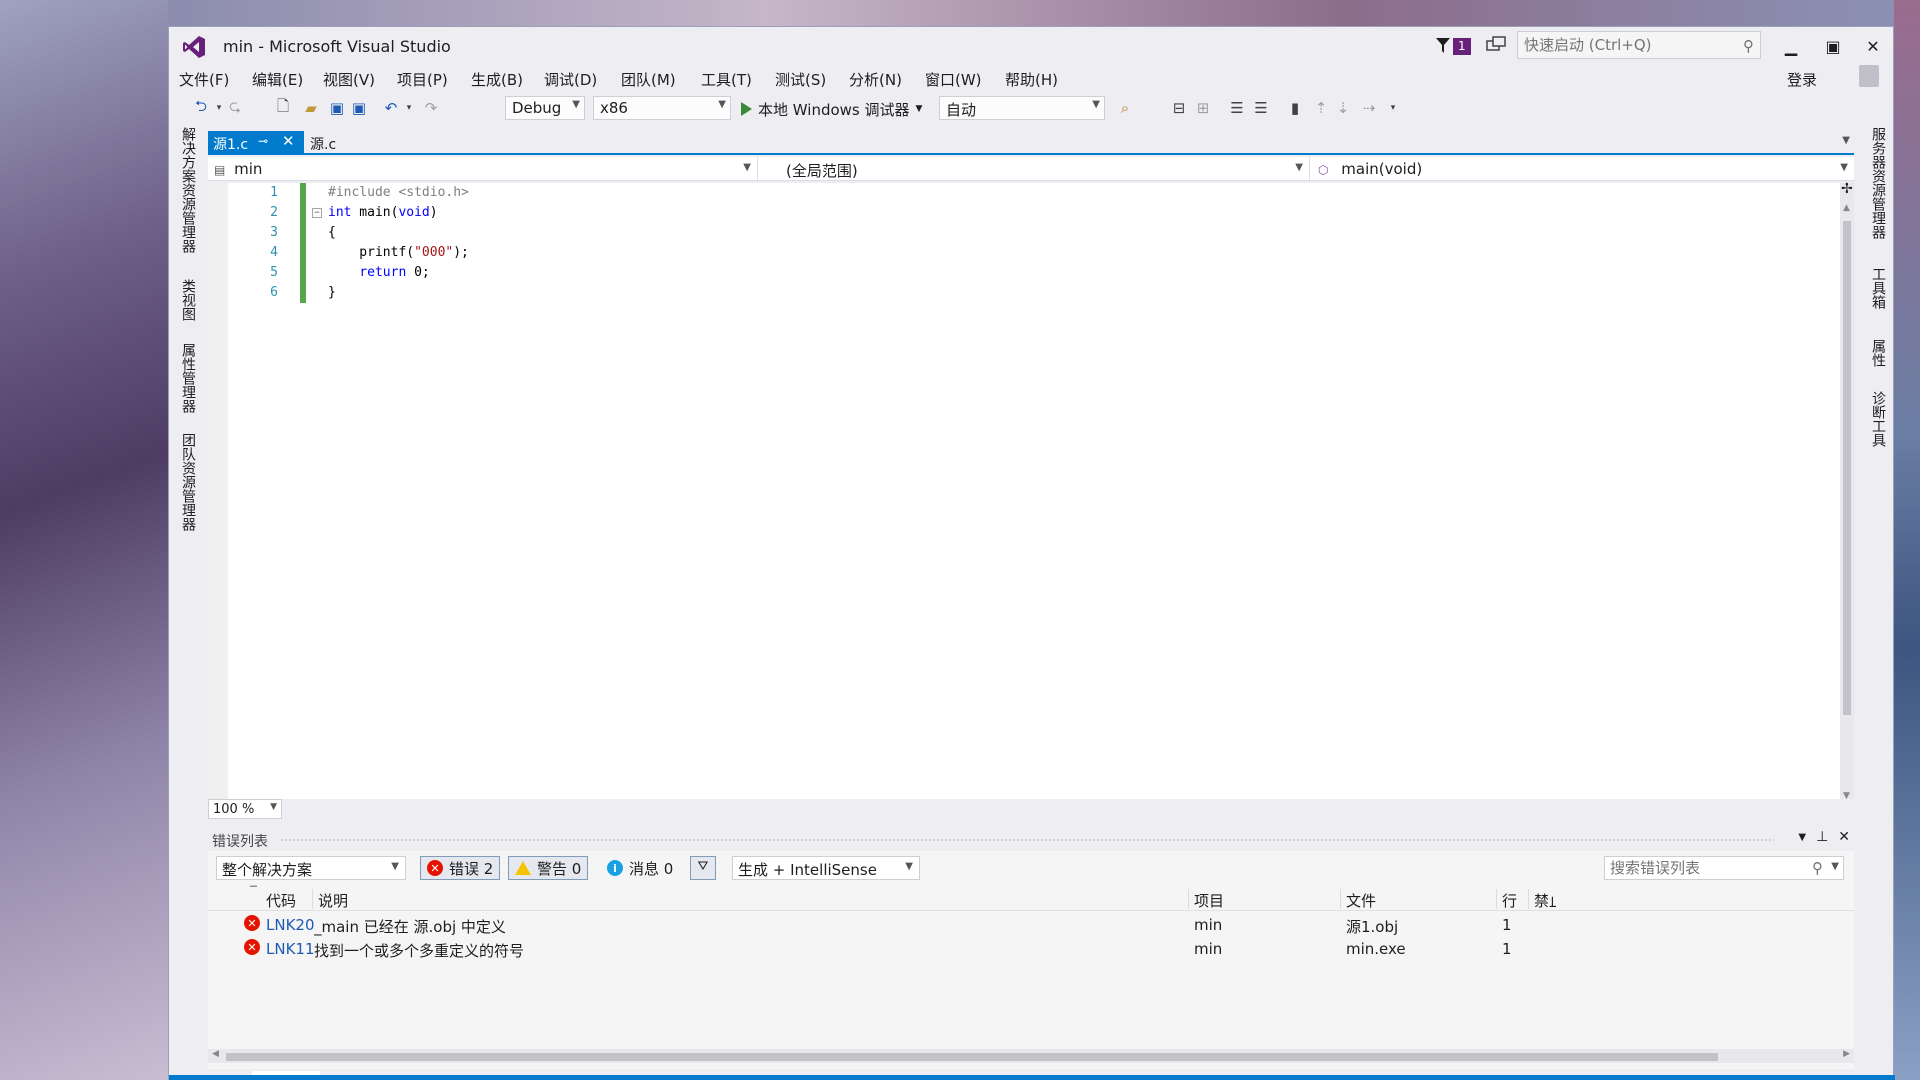  Describe the element at coordinates (1822, 837) in the screenshot. I see `pin-icon: ⊥` at that location.